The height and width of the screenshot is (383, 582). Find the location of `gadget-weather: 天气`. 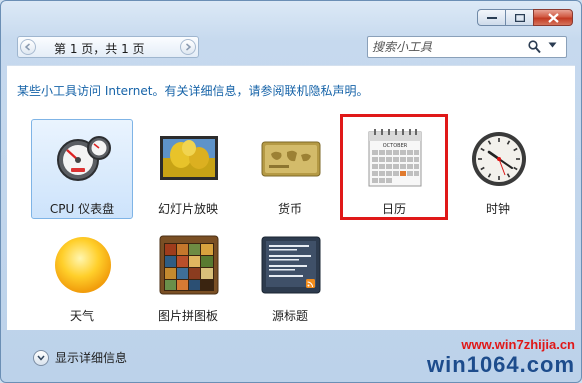

gadget-weather: 天气 is located at coordinates (82, 276).